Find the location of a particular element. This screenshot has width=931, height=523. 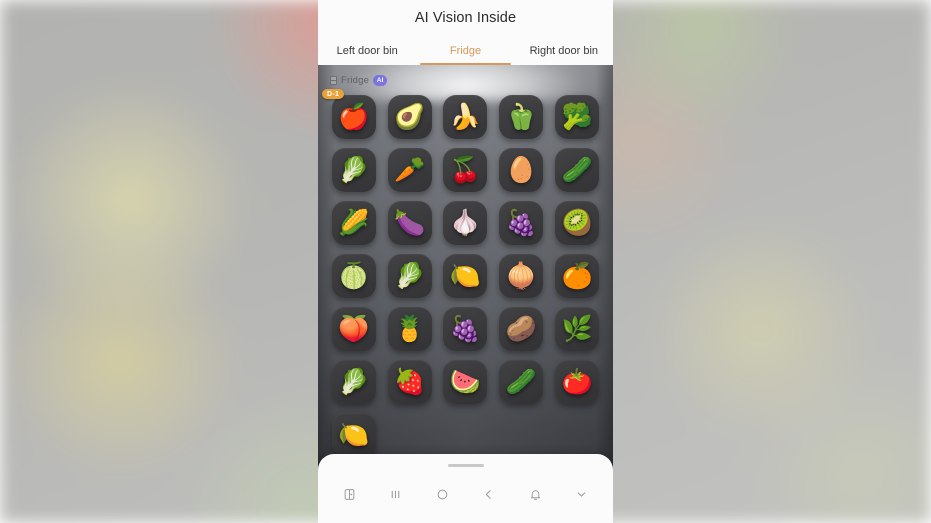

food-item-tomato: 🍅 is located at coordinates (577, 382).